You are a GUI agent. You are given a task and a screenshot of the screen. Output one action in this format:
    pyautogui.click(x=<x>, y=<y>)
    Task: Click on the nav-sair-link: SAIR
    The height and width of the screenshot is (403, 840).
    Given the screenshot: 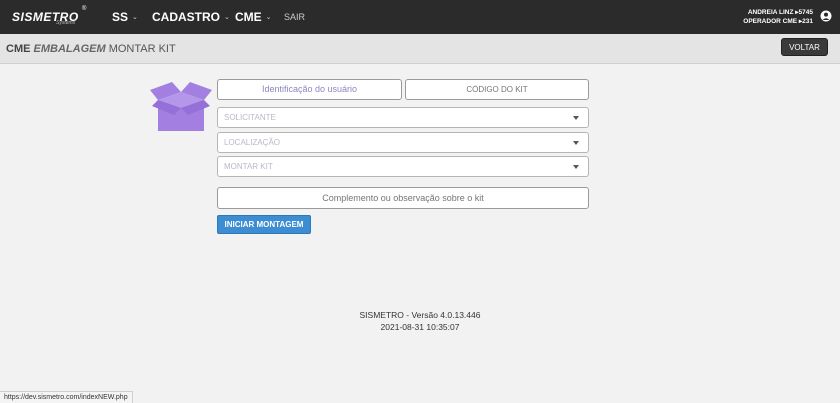 What is the action you would take?
    pyautogui.click(x=294, y=17)
    